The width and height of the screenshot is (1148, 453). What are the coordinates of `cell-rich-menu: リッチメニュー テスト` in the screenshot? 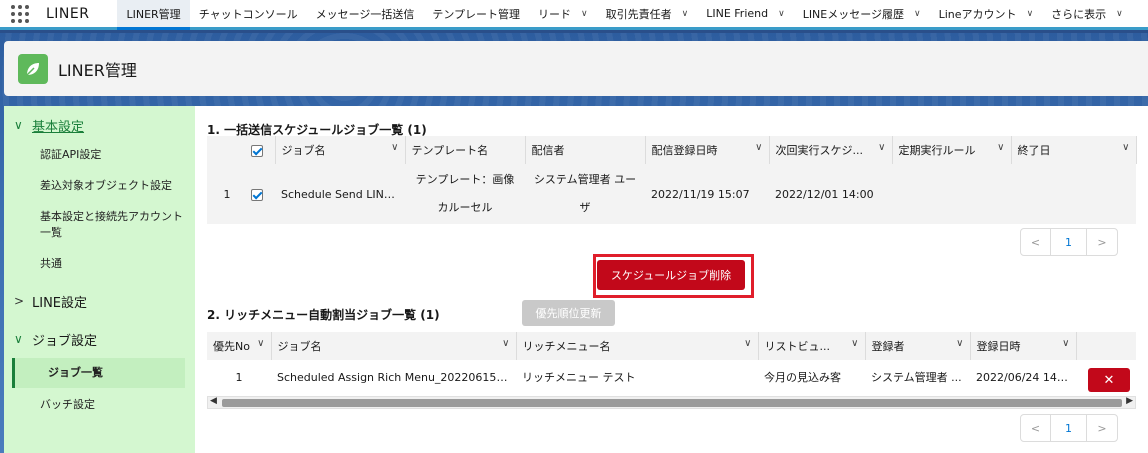 It's located at (579, 377).